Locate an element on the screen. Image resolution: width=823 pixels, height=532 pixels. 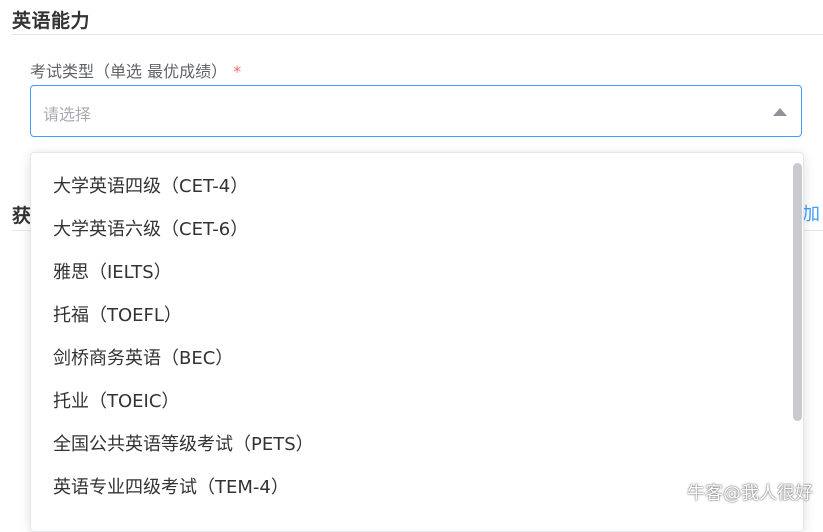
dropdown-option: 托业（TOEIC） is located at coordinates (417, 401).